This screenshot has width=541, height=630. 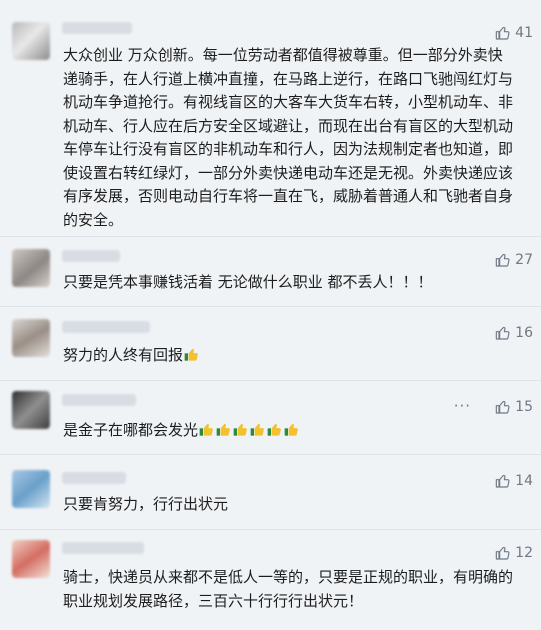 What do you see at coordinates (462, 406) in the screenshot?
I see `more-options-button: ···` at bounding box center [462, 406].